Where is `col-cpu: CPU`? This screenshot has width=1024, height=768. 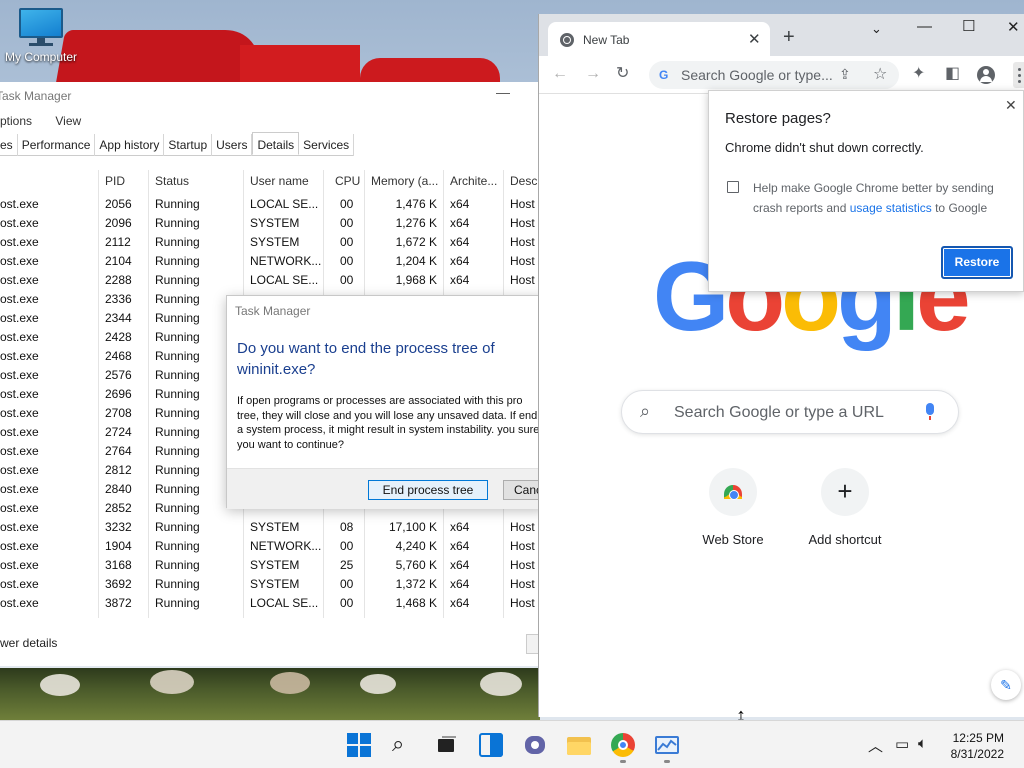
col-cpu: CPU is located at coordinates (347, 181).